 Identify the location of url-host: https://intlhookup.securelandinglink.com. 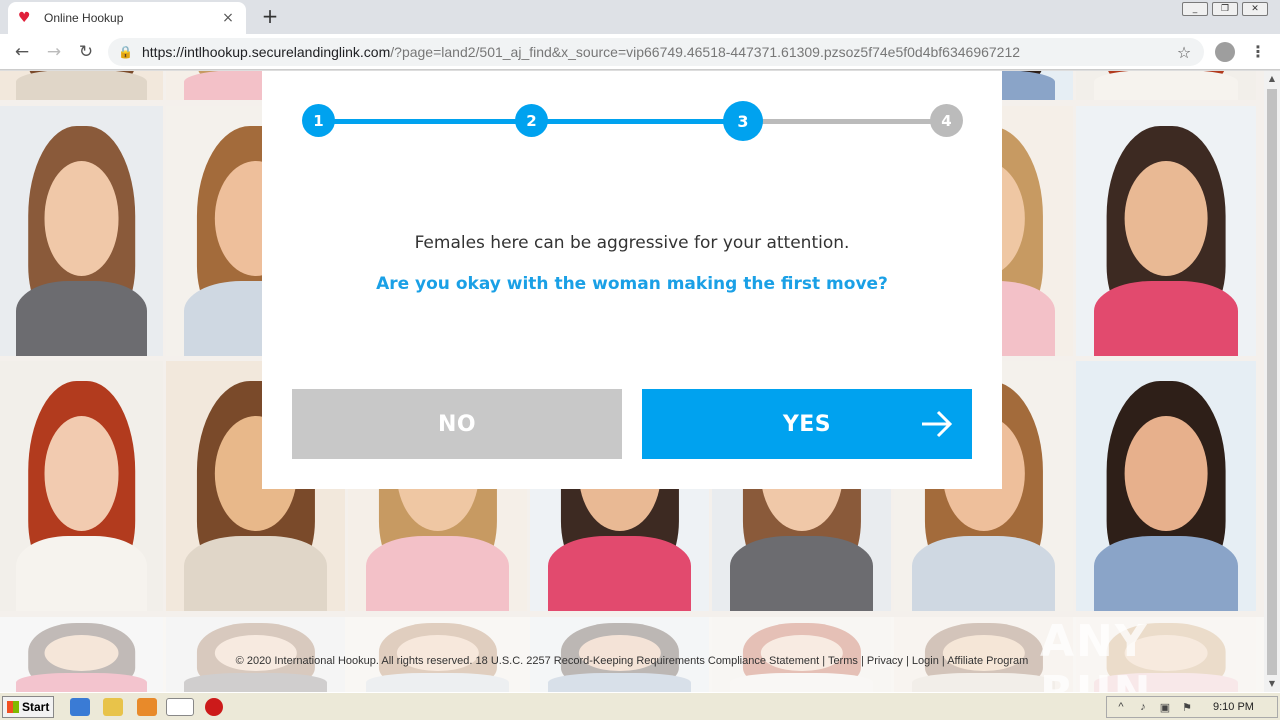
(266, 52).